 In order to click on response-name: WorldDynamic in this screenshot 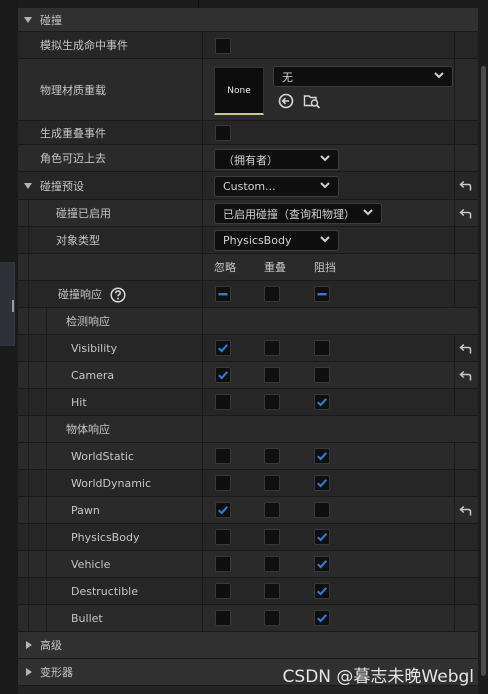, I will do `click(111, 483)`.